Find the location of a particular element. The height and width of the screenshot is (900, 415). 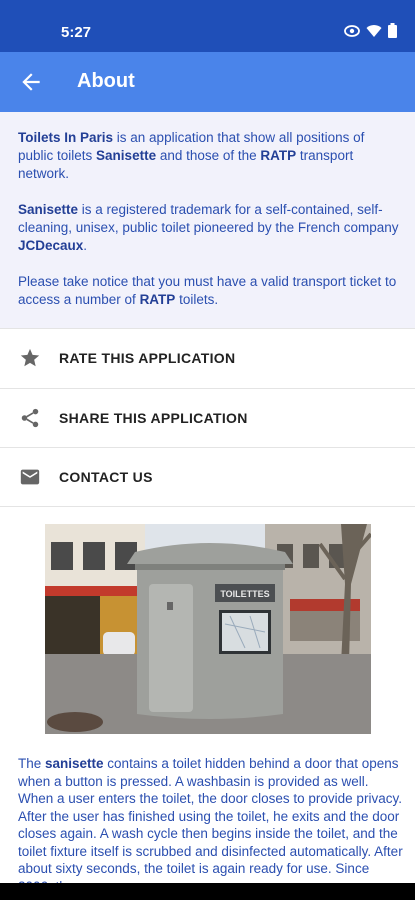

star-icon is located at coordinates (30, 358).